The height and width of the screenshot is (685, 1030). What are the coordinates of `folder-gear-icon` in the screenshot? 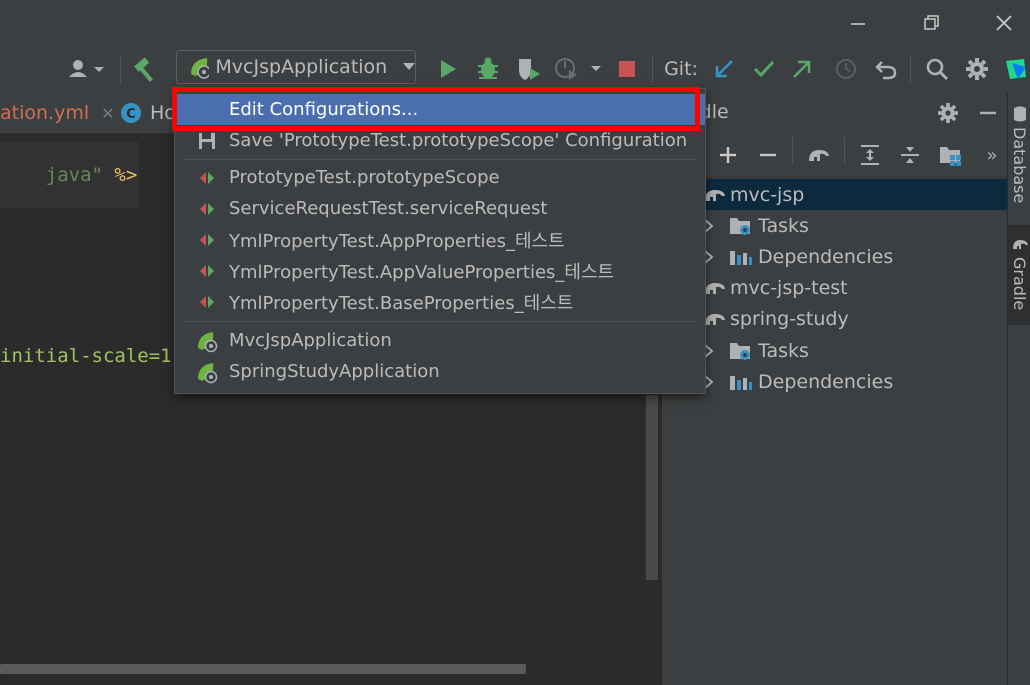 It's located at (740, 226).